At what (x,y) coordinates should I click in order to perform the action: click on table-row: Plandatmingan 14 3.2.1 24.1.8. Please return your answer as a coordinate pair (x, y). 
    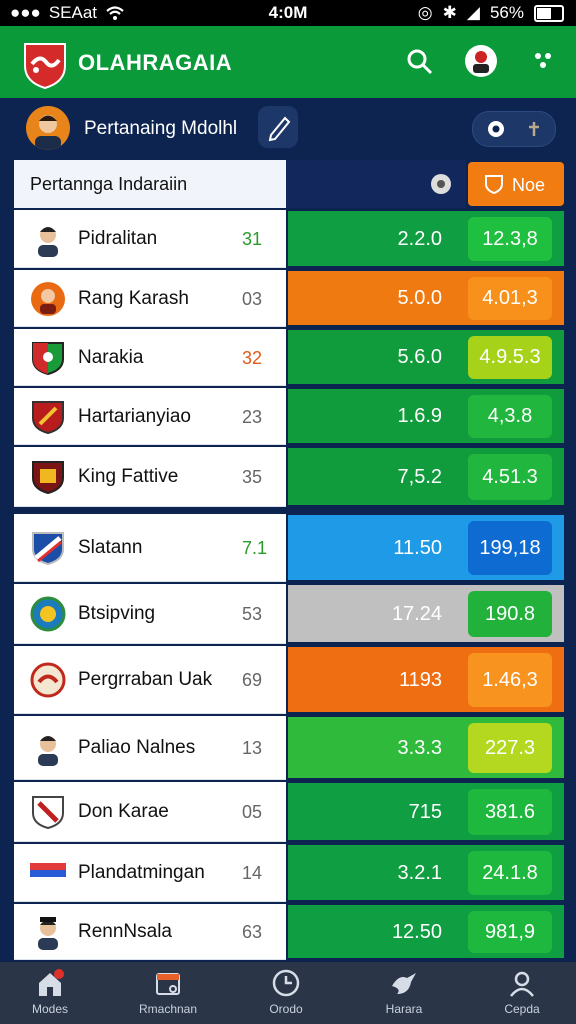
    Looking at the image, I should click on (289, 873).